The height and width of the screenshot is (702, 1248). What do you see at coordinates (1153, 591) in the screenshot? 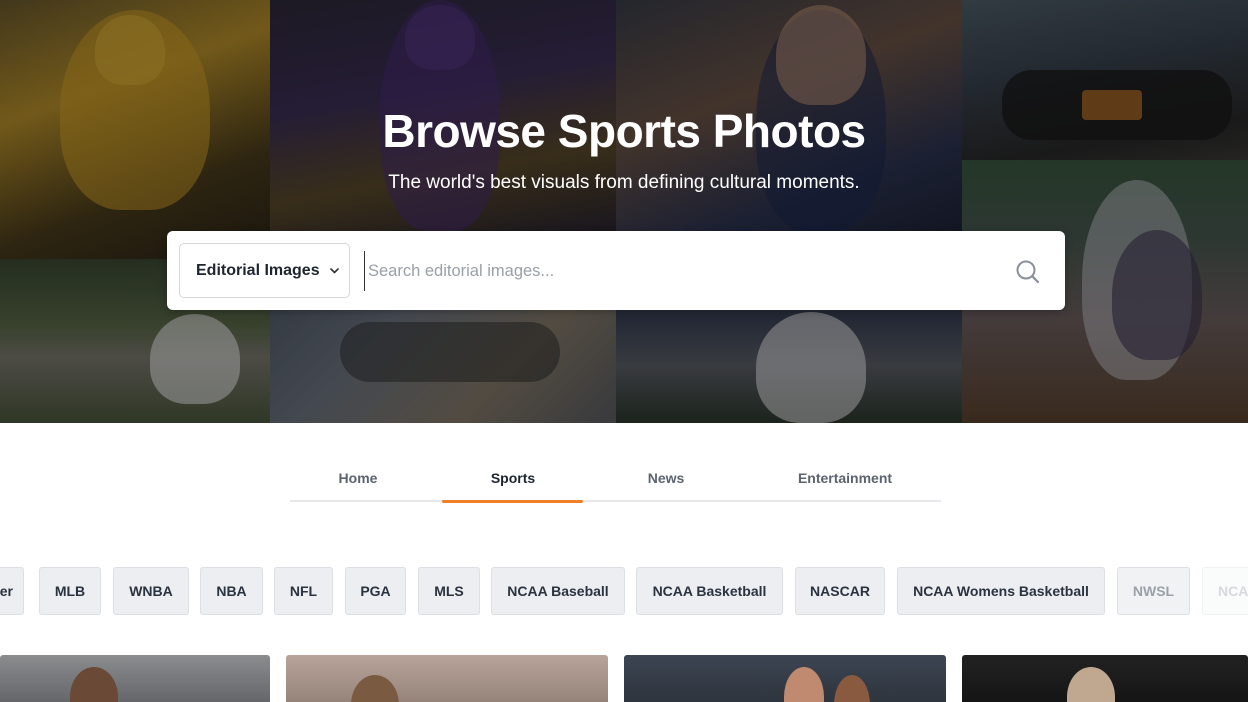
I see `chip-nwsl: NWSL` at bounding box center [1153, 591].